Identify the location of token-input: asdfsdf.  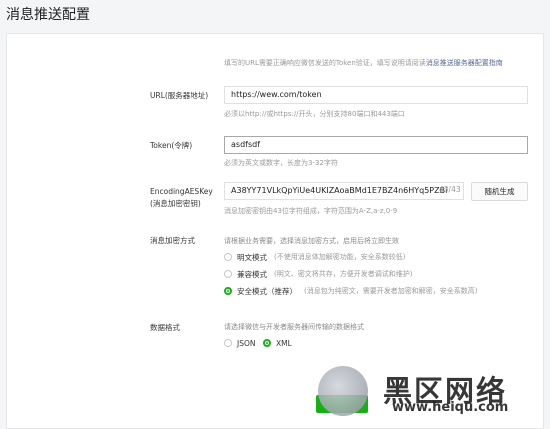
(376, 145).